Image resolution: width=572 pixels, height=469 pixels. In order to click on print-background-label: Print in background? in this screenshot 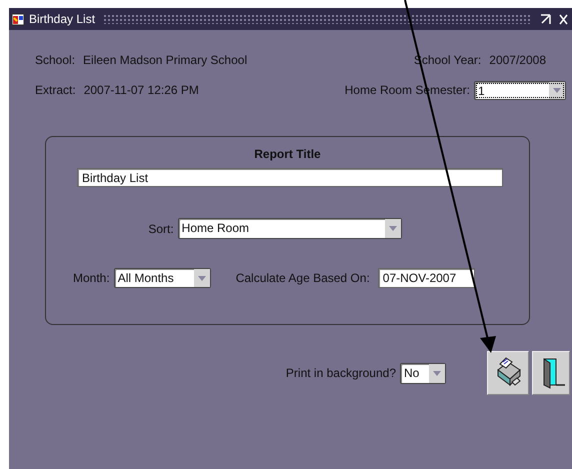, I will do `click(341, 373)`.